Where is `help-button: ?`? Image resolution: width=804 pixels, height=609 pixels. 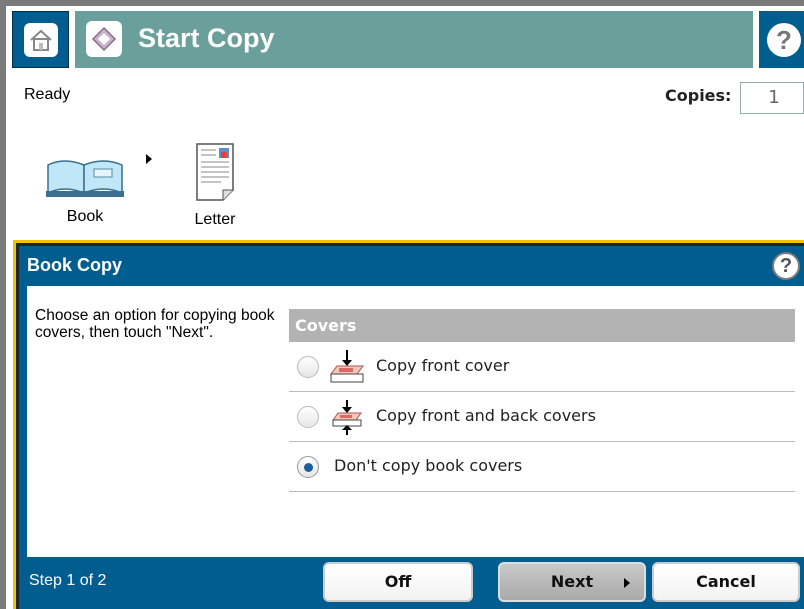 help-button: ? is located at coordinates (781, 39).